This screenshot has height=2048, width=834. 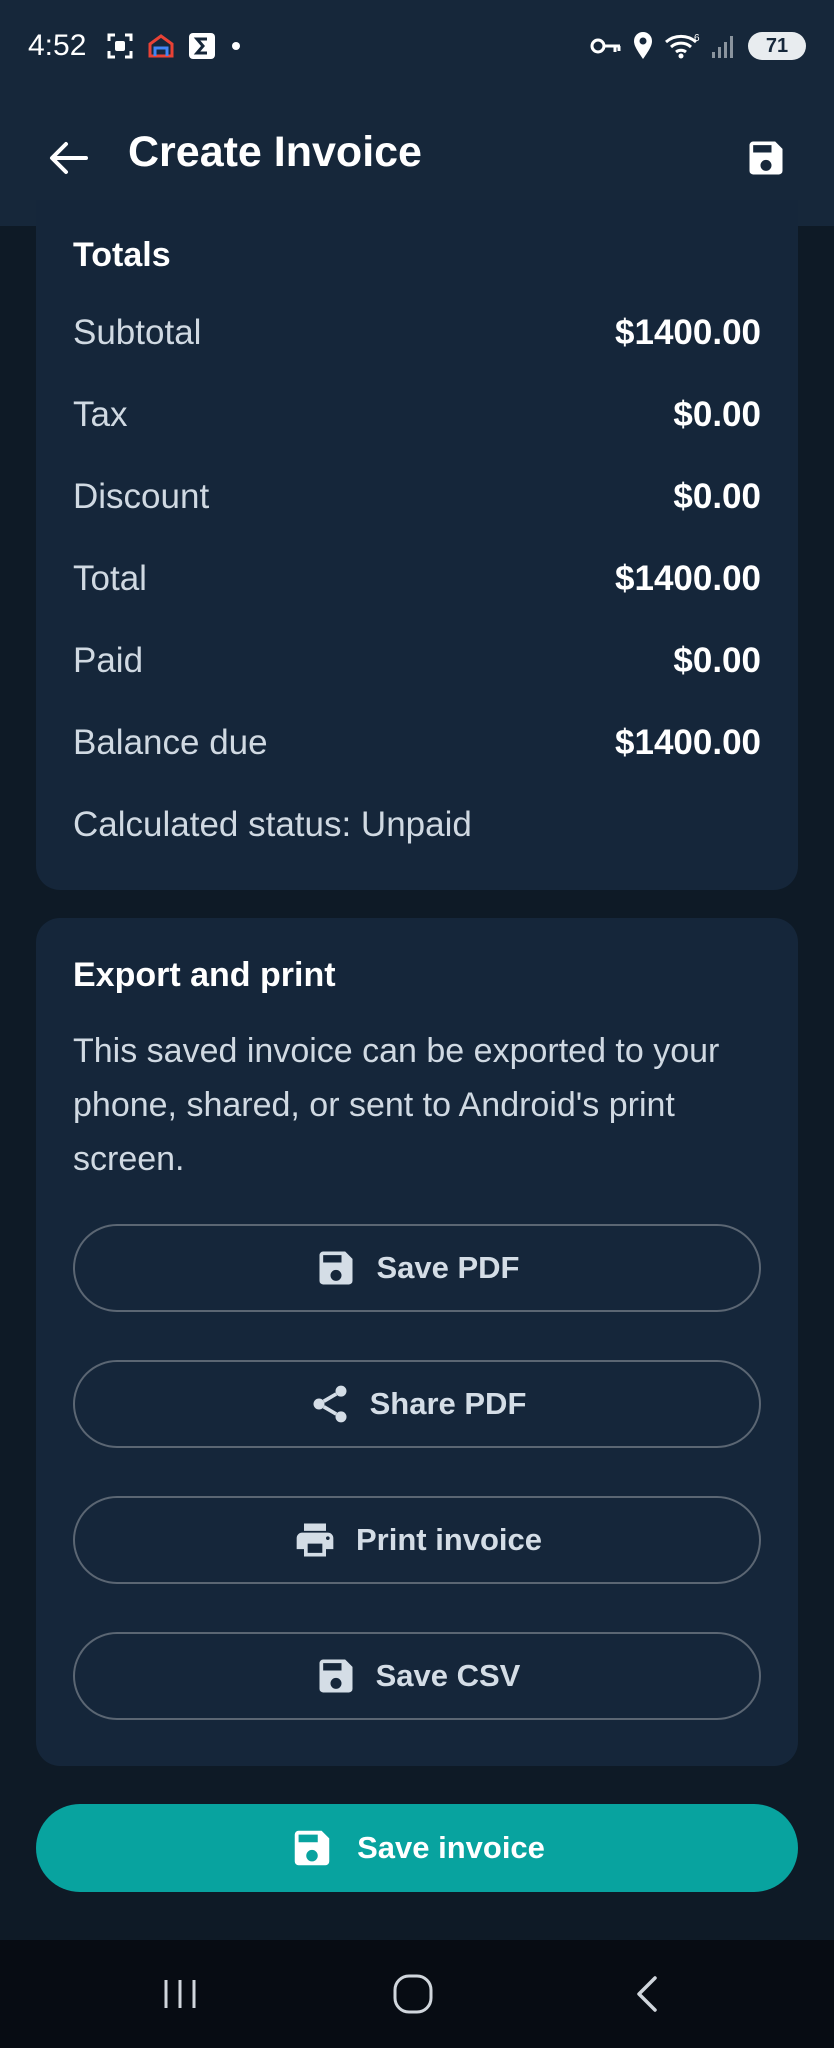 I want to click on chevron-left-icon, so click(x=647, y=1994).